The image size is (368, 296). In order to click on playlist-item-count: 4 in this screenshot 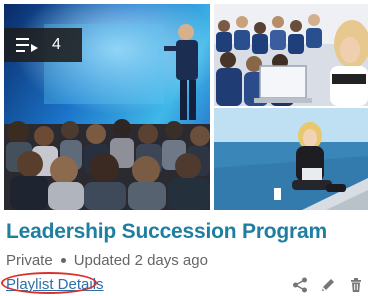, I will do `click(57, 44)`.